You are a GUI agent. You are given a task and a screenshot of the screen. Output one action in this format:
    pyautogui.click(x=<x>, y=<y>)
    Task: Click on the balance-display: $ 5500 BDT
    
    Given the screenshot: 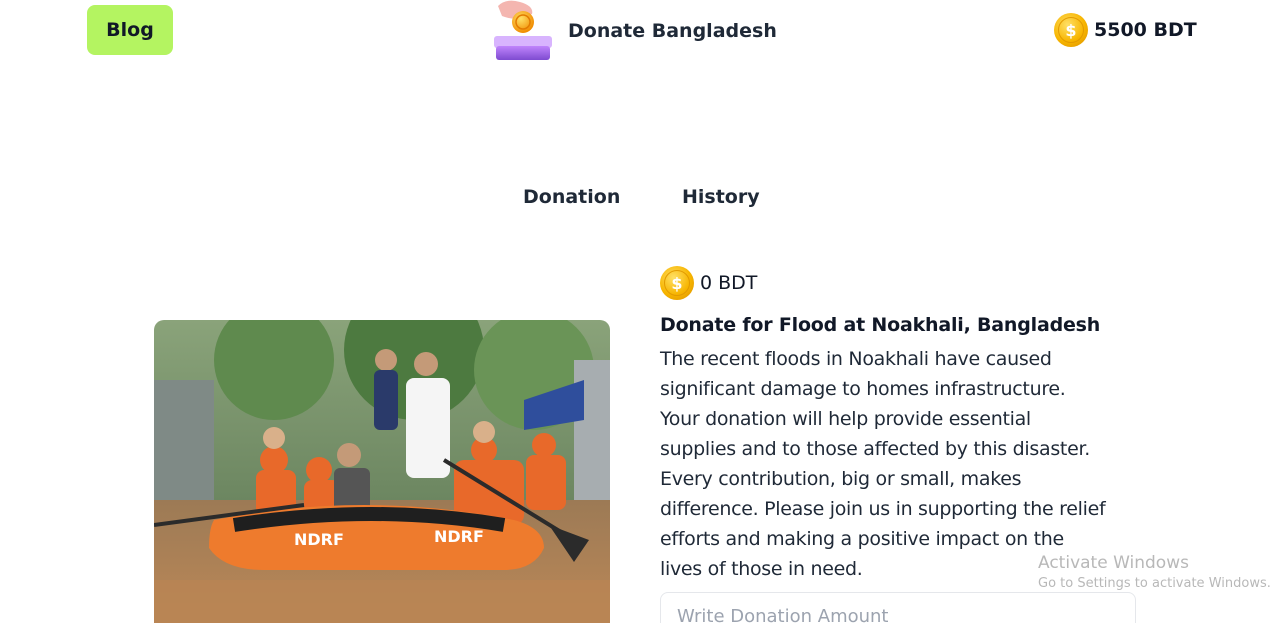 What is the action you would take?
    pyautogui.click(x=1125, y=30)
    